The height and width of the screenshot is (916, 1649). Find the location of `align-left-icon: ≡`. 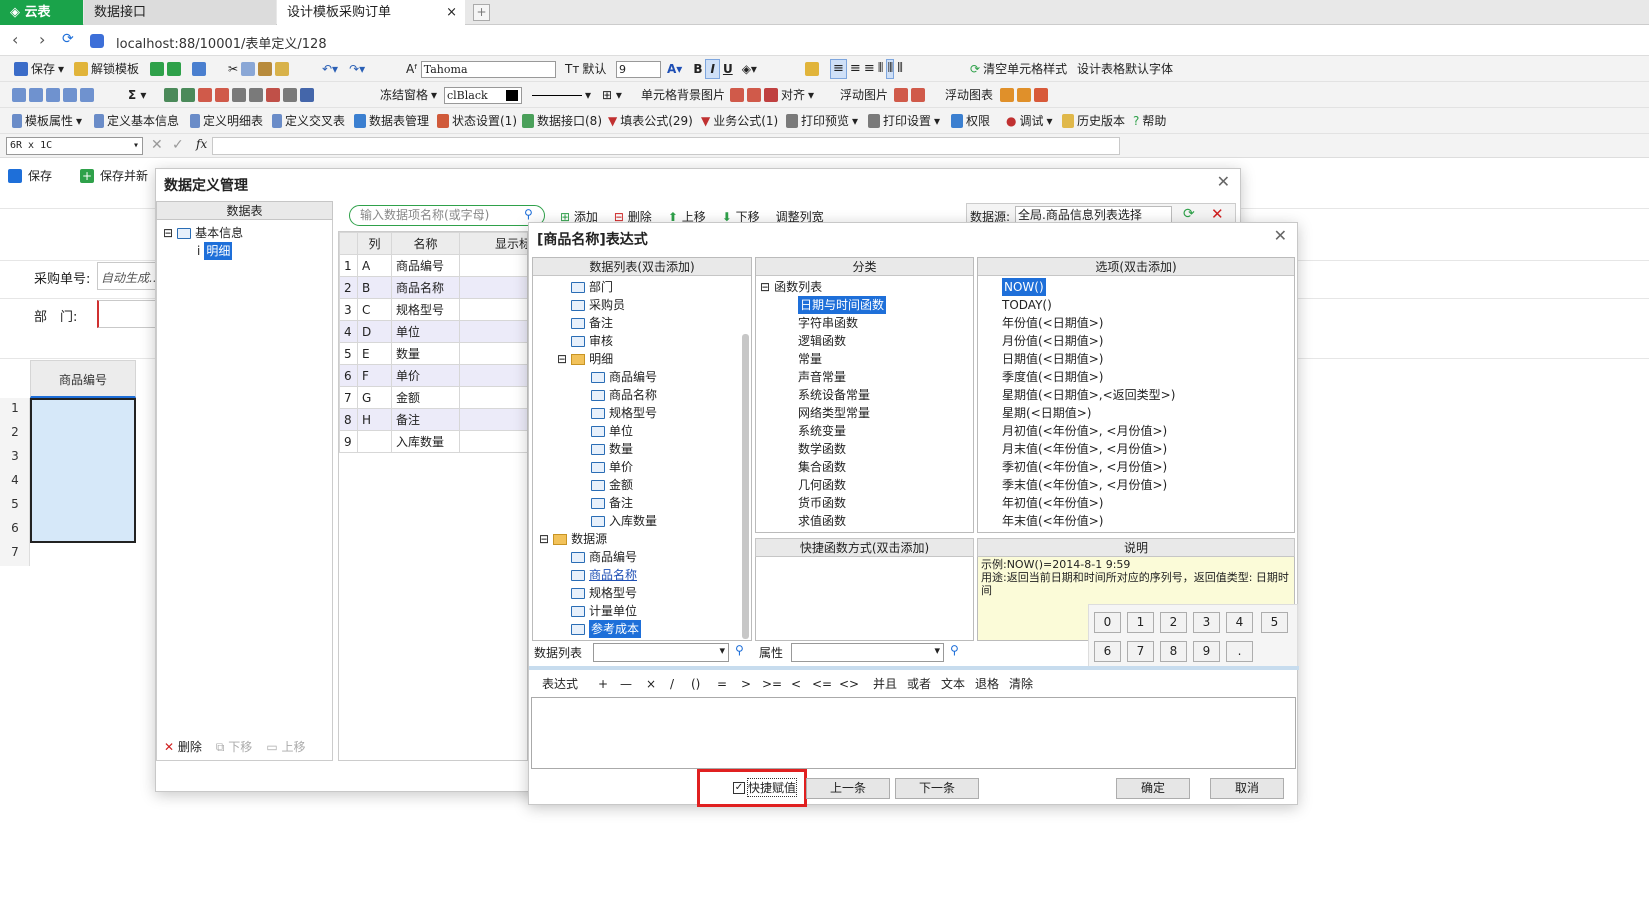

align-left-icon: ≡ is located at coordinates (838, 69).